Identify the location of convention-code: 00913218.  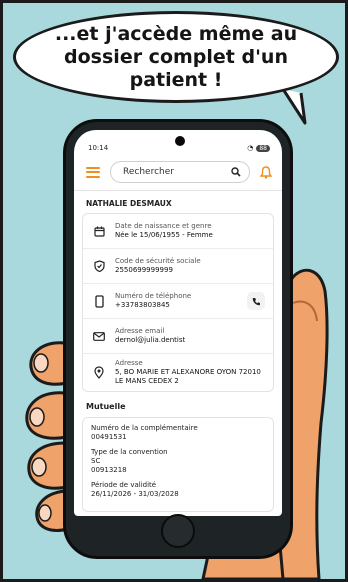
(109, 470).